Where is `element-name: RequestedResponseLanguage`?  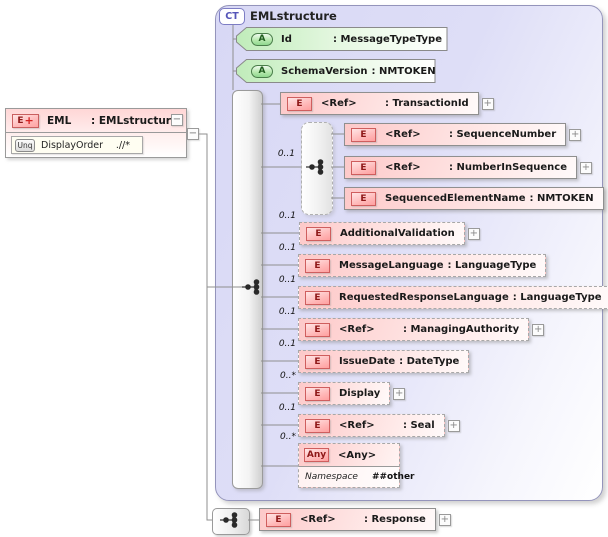 element-name: RequestedResponseLanguage is located at coordinates (424, 297).